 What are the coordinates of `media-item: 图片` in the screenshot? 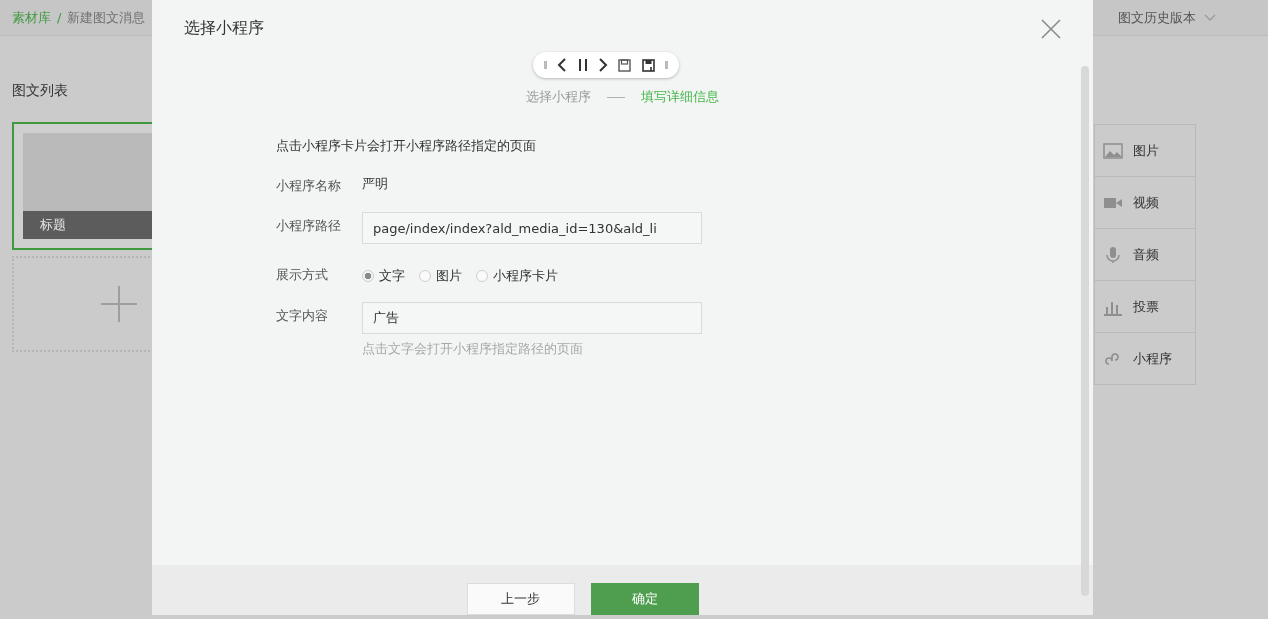 It's located at (1145, 151).